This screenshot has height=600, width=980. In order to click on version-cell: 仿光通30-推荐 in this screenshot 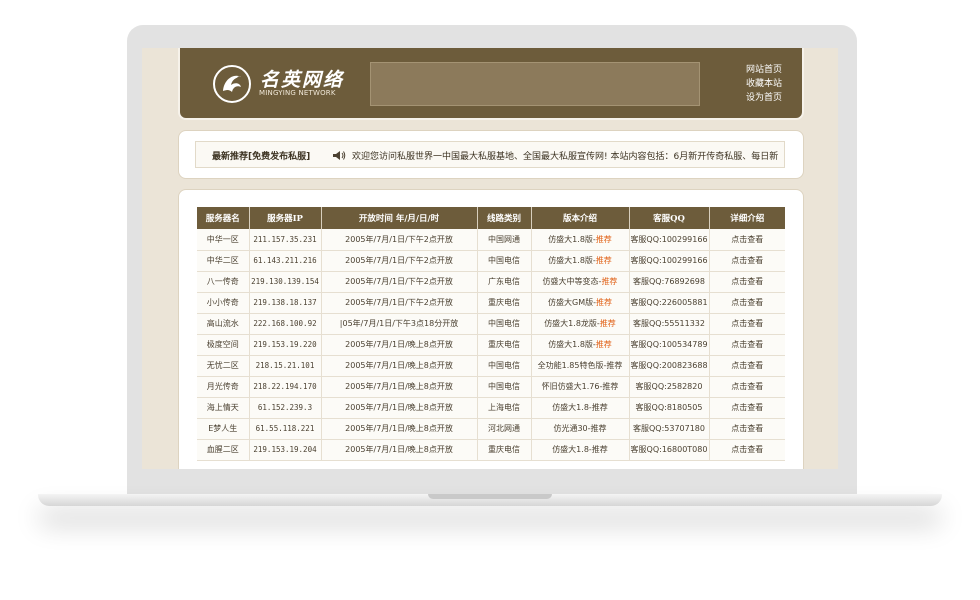, I will do `click(580, 429)`.